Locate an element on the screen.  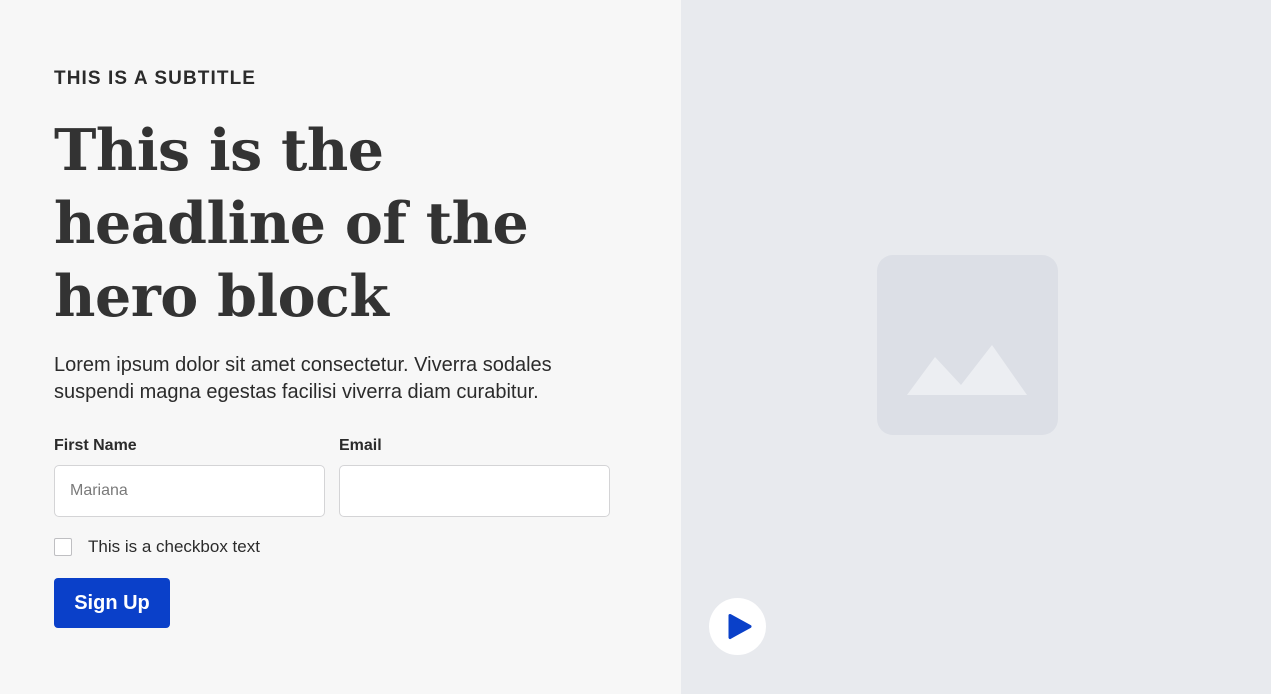
hero-headline: This is the headline of the hero block is located at coordinates (314, 223).